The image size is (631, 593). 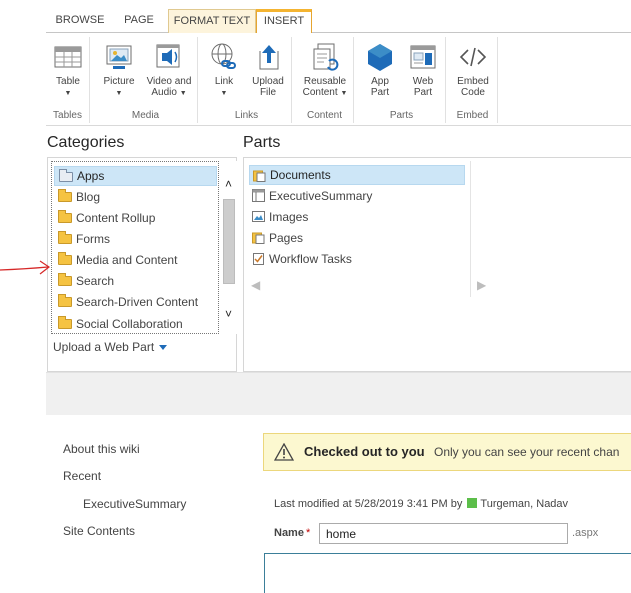 I want to click on categories-scrollbar: ˄ ˅, so click(x=228, y=247).